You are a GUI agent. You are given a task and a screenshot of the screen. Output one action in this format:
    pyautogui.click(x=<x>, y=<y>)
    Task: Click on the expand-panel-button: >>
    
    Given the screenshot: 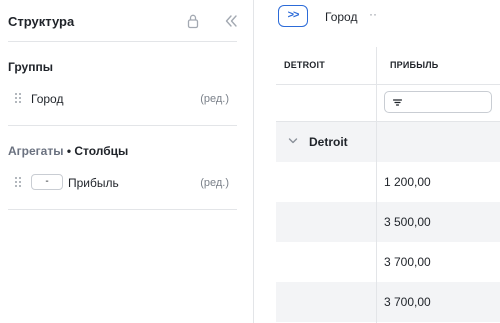 What is the action you would take?
    pyautogui.click(x=293, y=16)
    